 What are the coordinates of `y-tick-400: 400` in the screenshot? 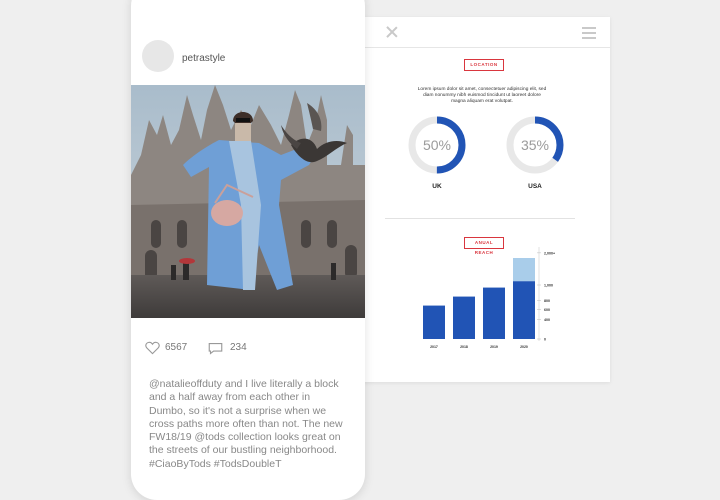 It's located at (547, 320).